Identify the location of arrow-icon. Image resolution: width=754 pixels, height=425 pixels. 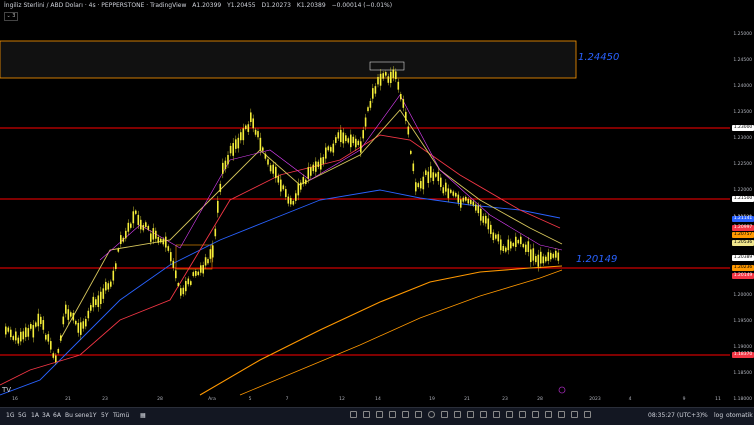
(444, 414).